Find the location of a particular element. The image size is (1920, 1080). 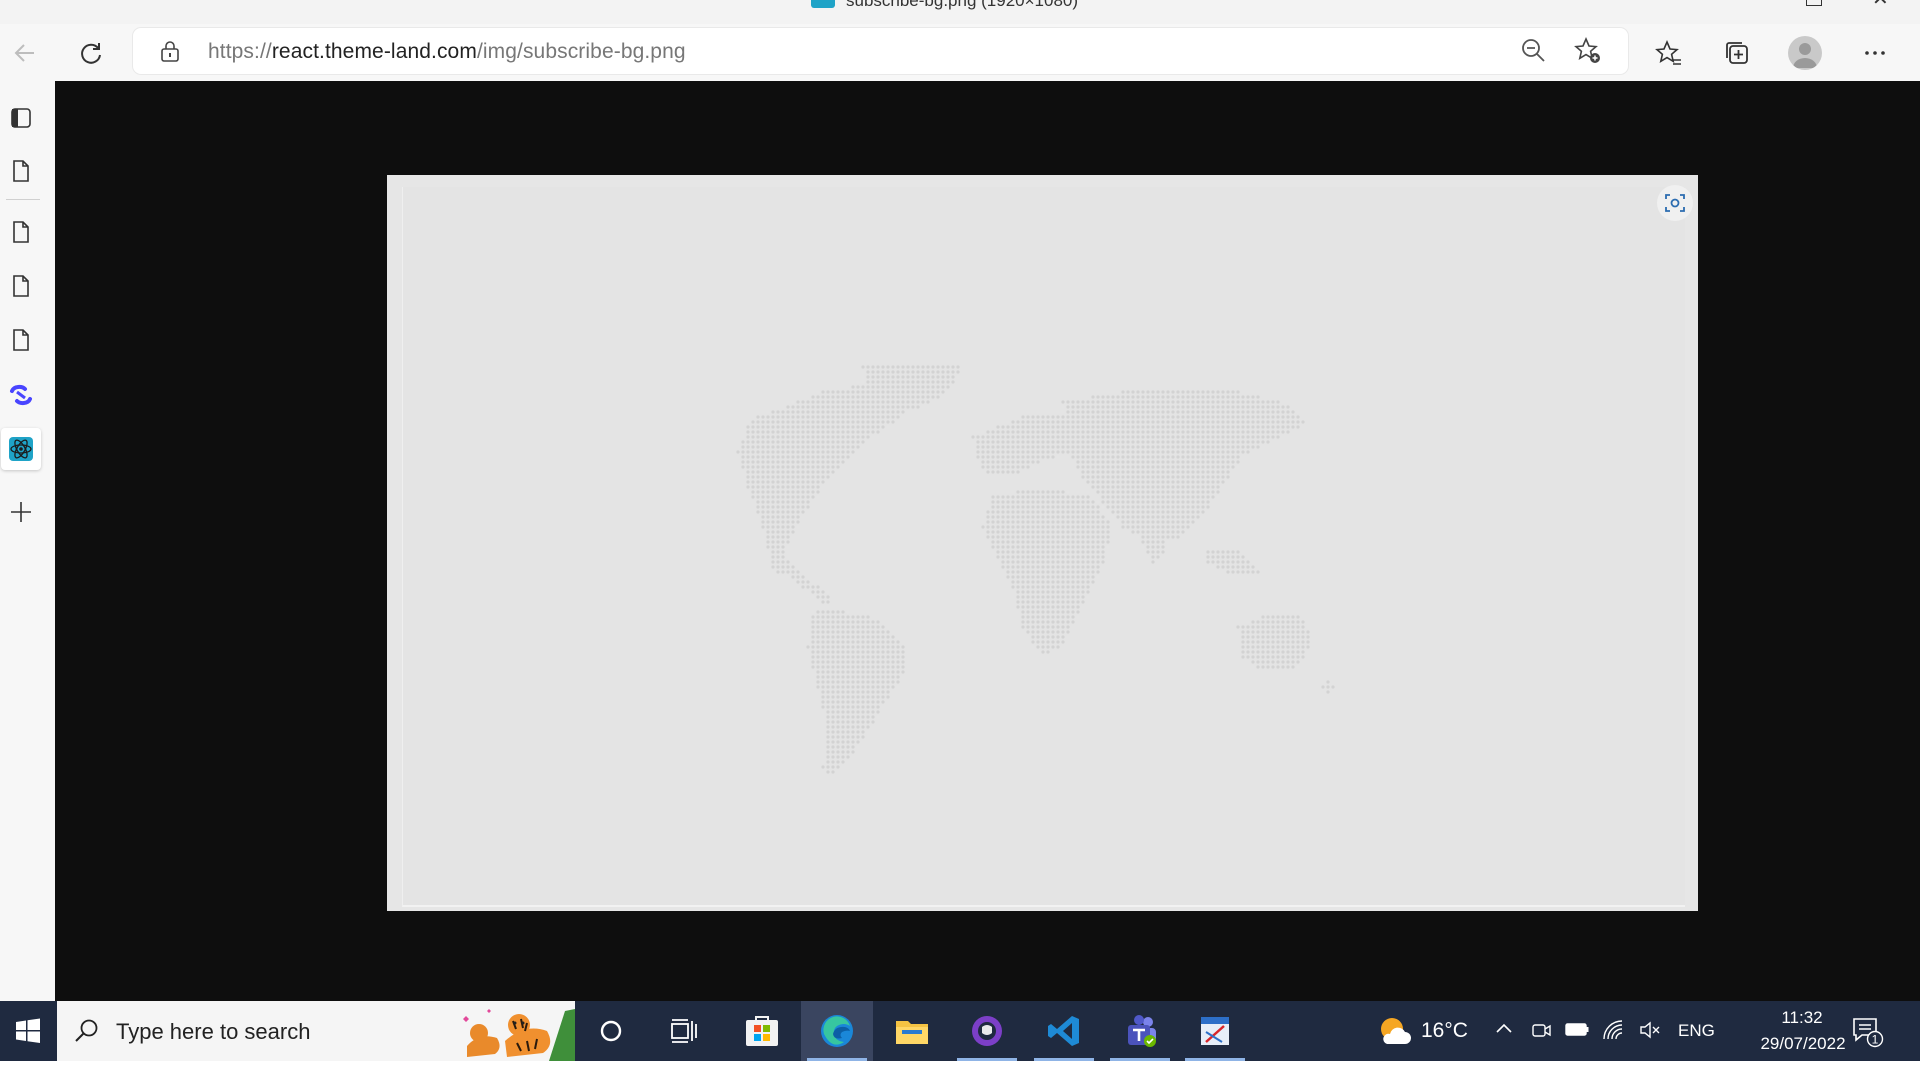

search-icon is located at coordinates (87, 1033).